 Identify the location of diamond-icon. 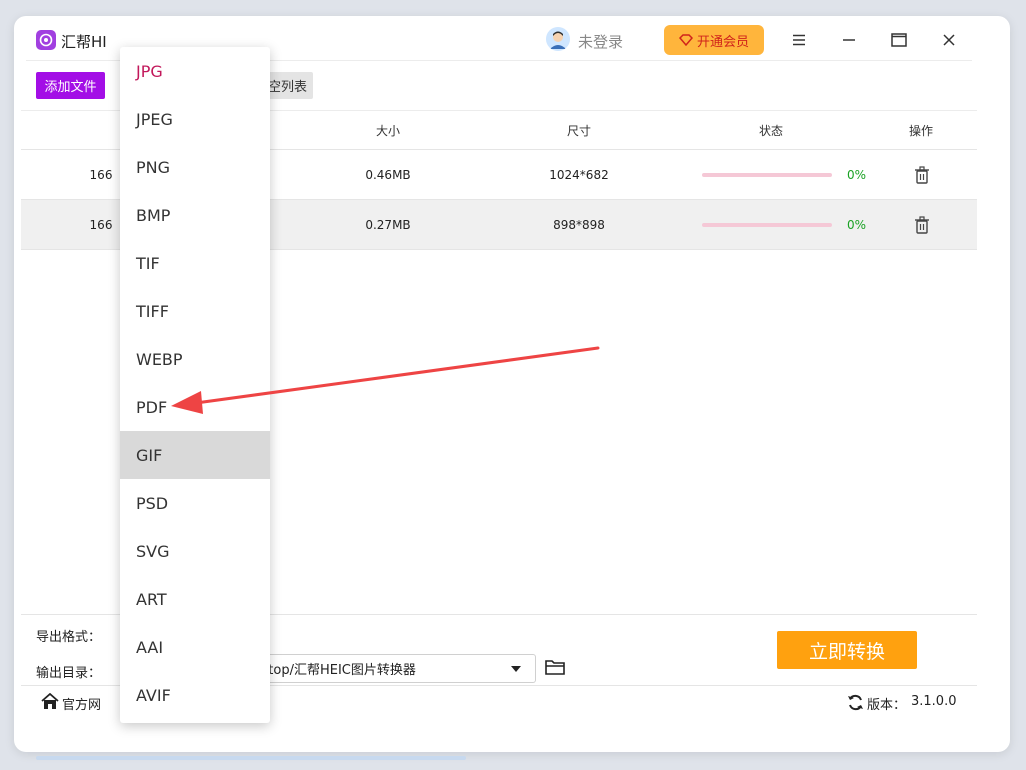
(685, 40).